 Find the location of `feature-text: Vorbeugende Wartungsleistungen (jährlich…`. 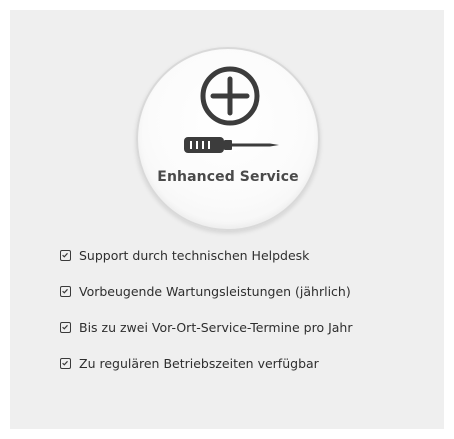

feature-text: Vorbeugende Wartungsleistungen (jährlich… is located at coordinates (215, 291).